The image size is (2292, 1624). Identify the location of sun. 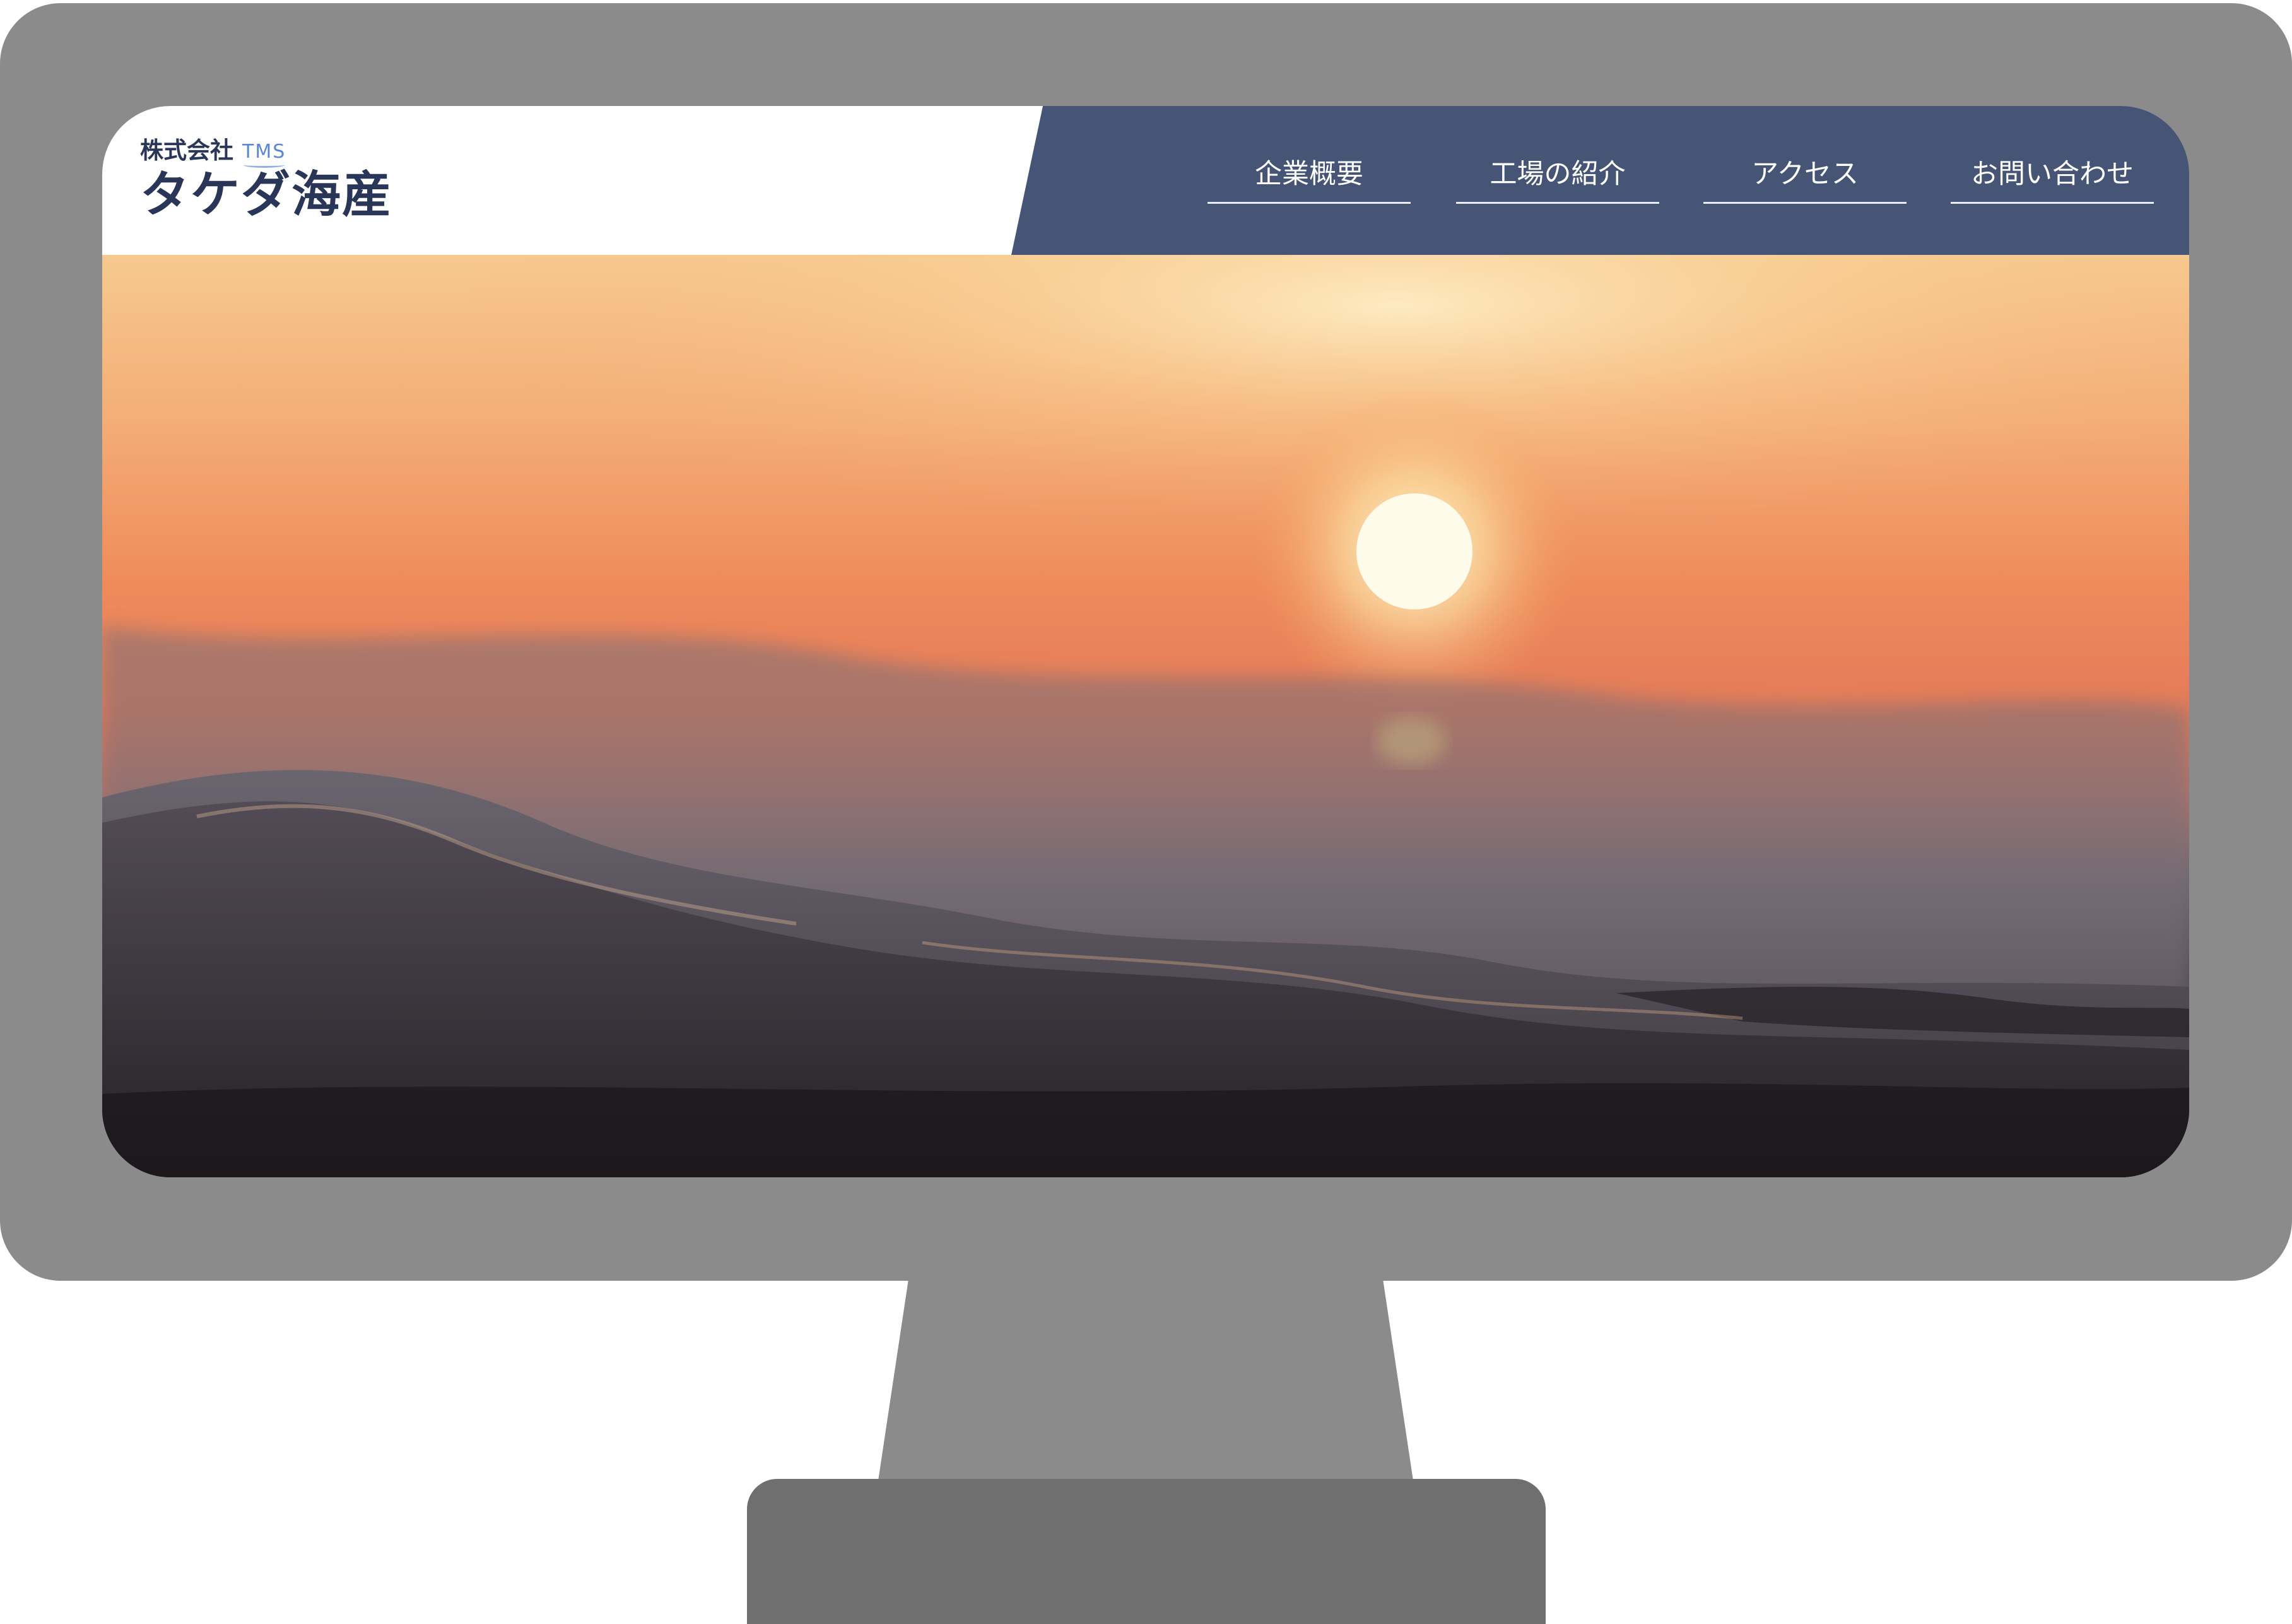
(1414, 551).